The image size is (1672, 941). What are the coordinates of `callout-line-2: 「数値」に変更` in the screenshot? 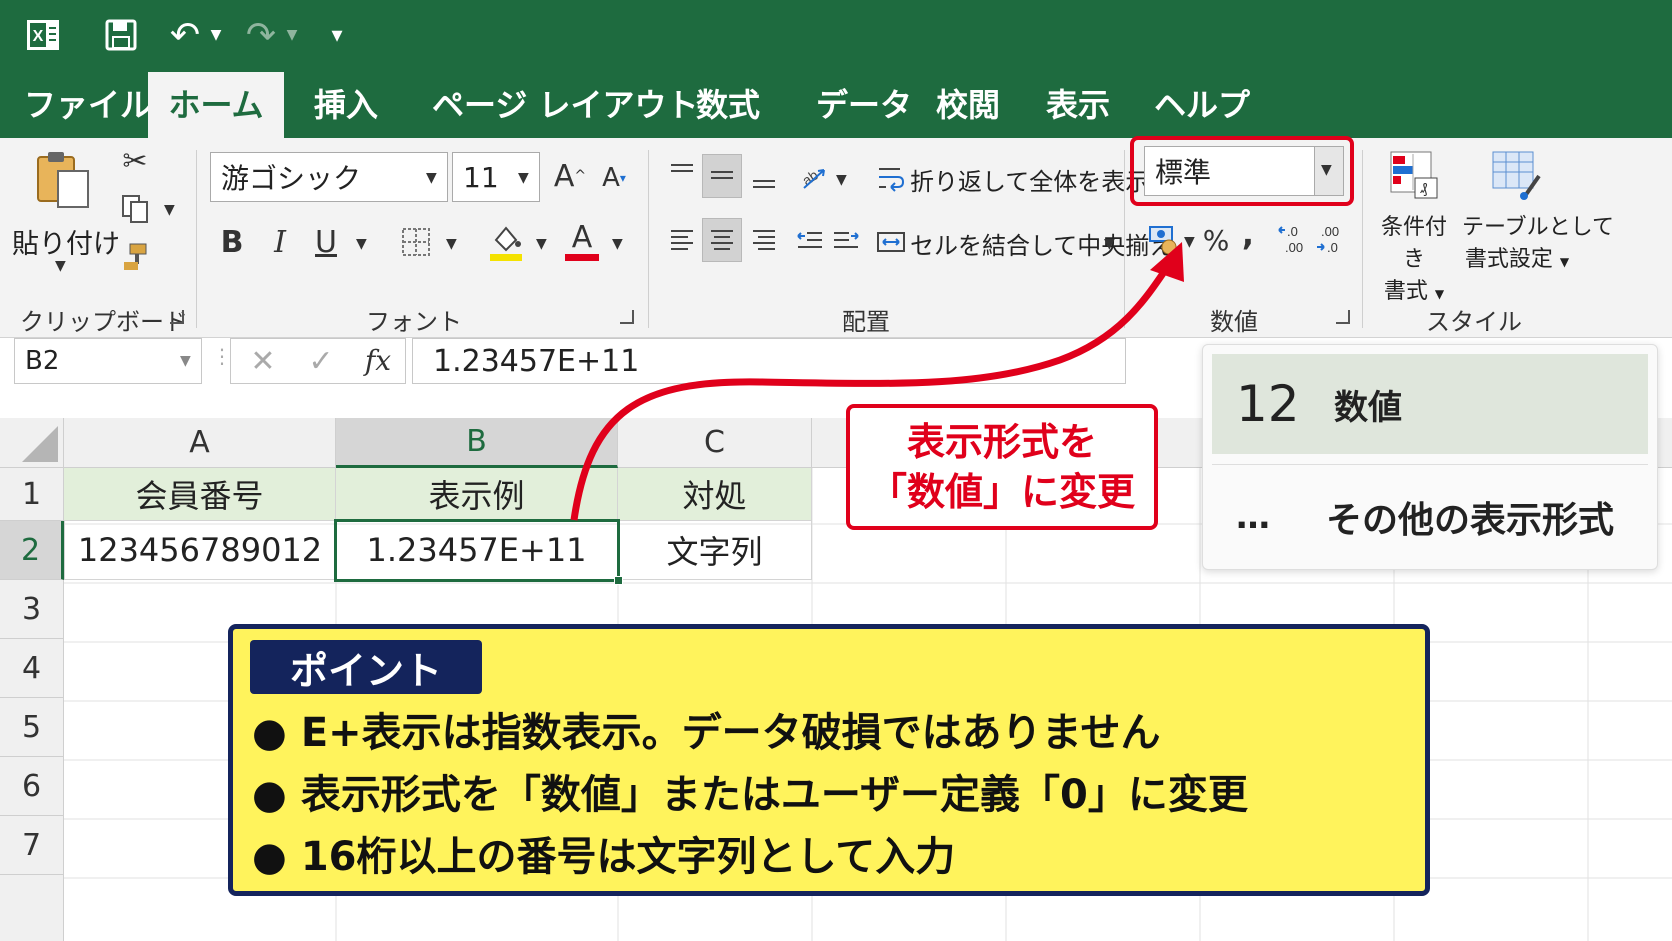 It's located at (1001, 492).